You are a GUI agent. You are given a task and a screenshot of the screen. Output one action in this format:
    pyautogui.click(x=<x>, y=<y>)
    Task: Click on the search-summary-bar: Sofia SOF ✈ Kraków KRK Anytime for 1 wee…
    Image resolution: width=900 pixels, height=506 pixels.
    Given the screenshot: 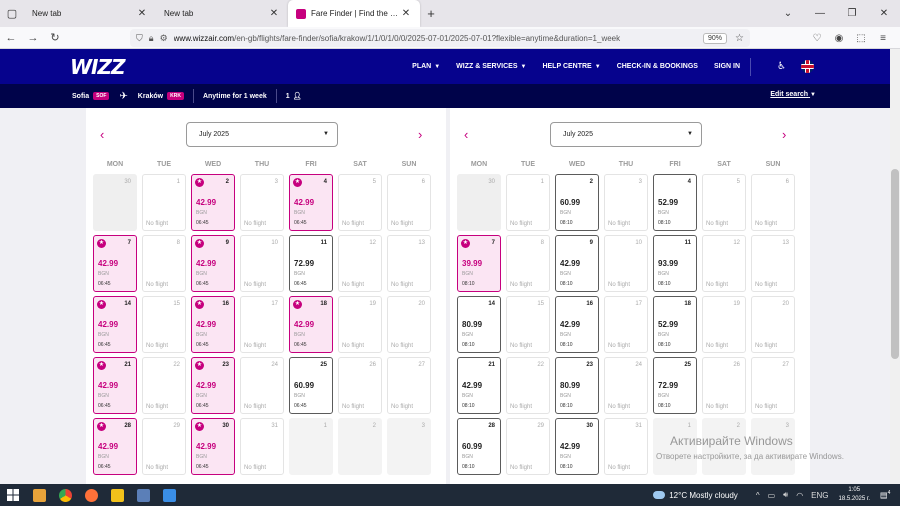 What is the action you would take?
    pyautogui.click(x=445, y=96)
    